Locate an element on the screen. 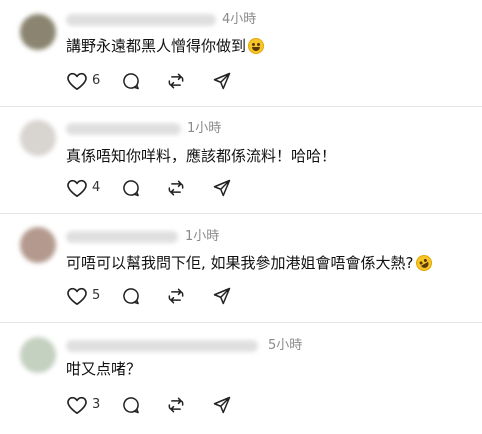  like-count: 3 is located at coordinates (96, 404).